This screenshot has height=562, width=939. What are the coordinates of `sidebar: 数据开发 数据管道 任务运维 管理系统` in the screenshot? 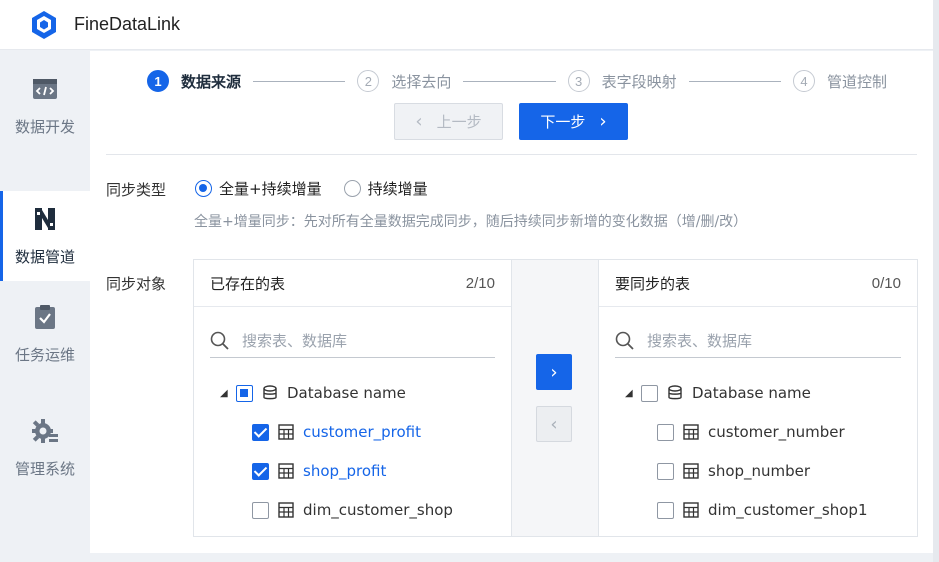 It's located at (45, 306).